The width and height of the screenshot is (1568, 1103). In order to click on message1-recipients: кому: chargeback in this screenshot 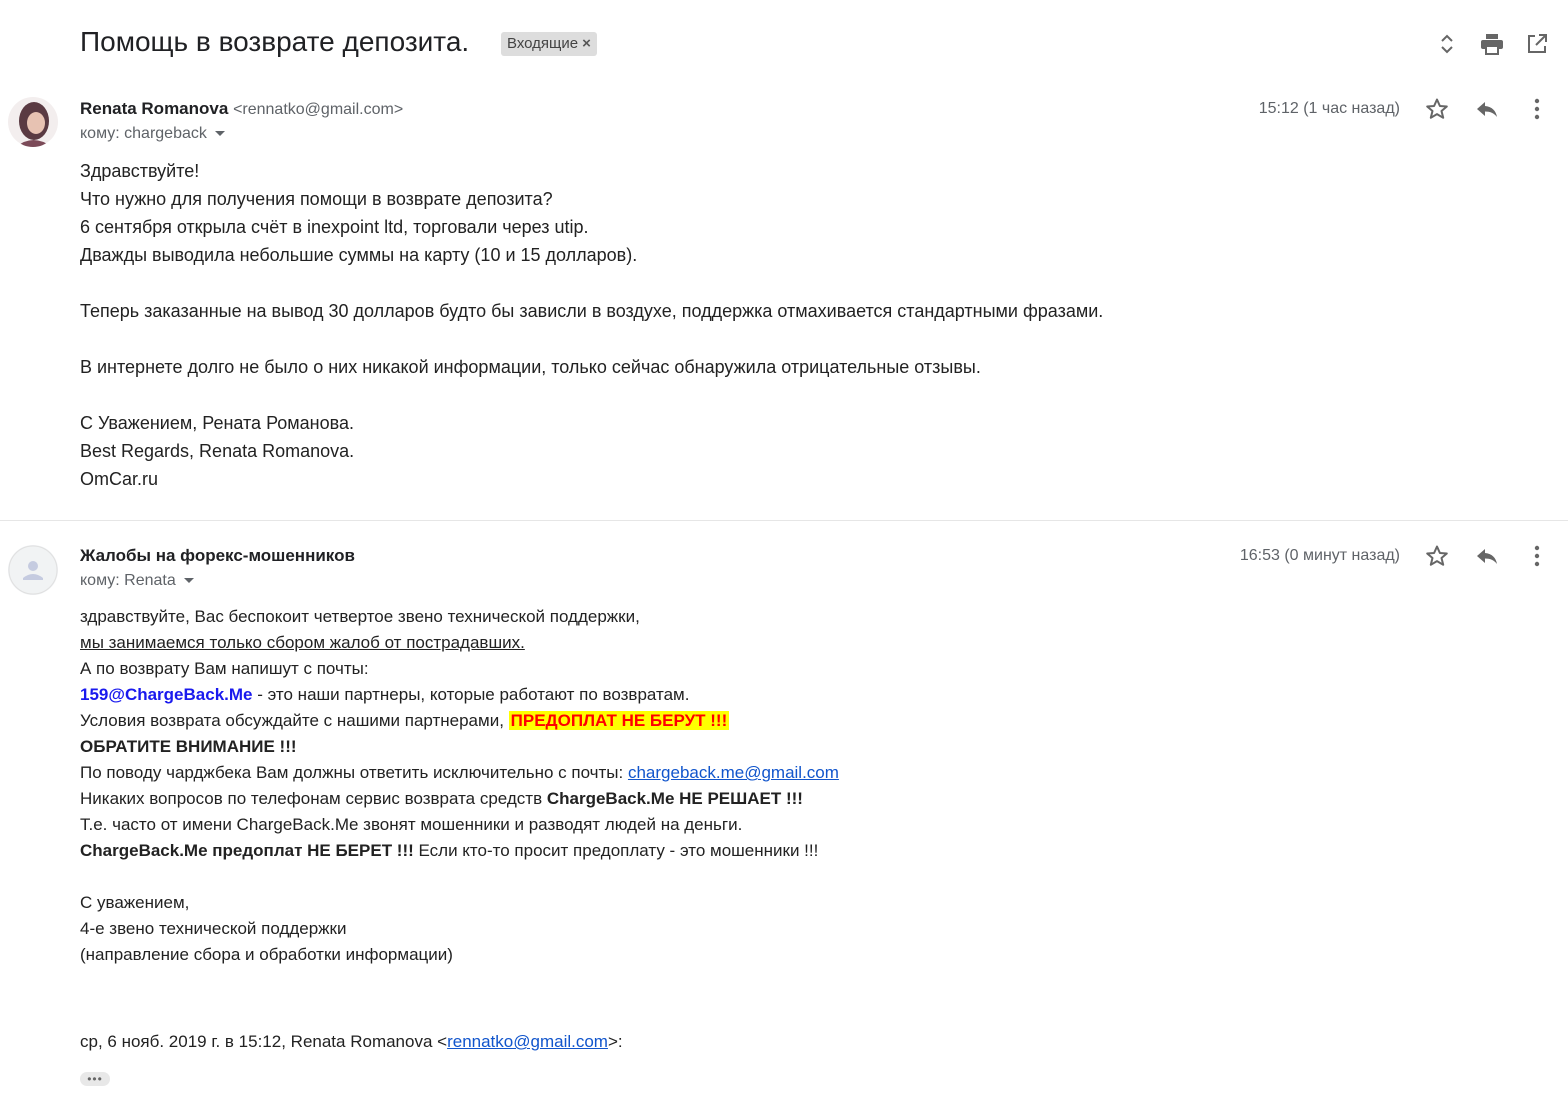, I will do `click(152, 134)`.